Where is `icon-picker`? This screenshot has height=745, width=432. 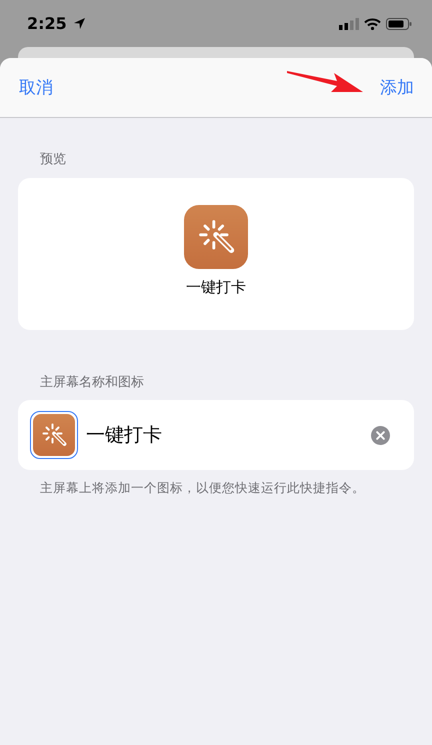
icon-picker is located at coordinates (54, 435).